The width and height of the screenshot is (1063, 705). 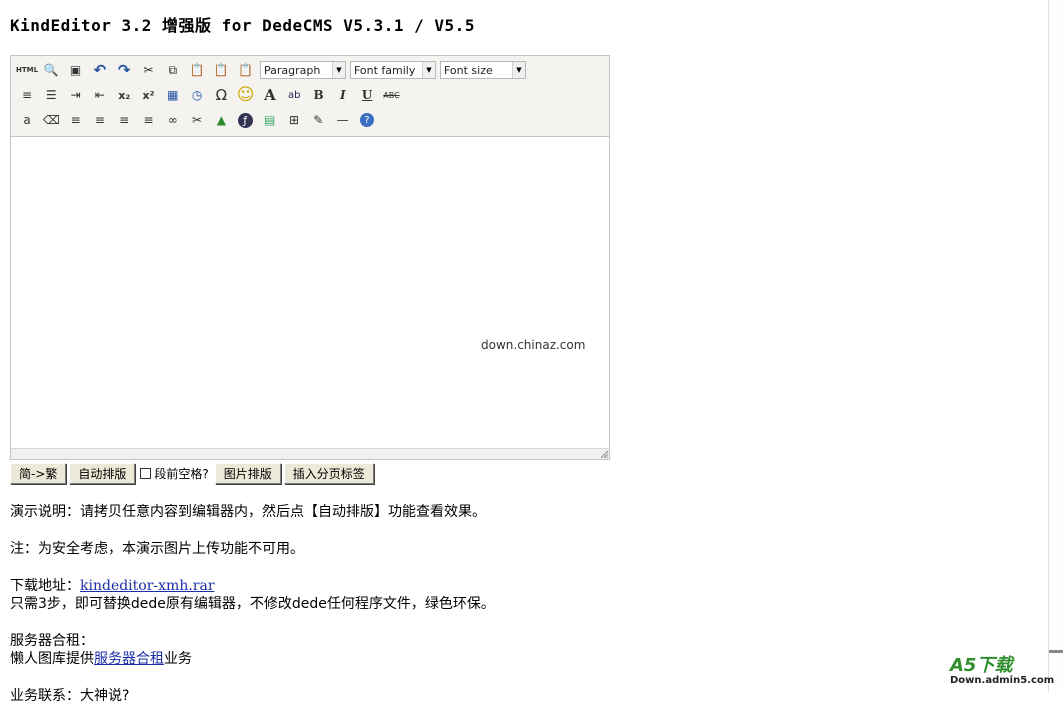 I want to click on cut-icon: ✂, so click(x=148, y=70).